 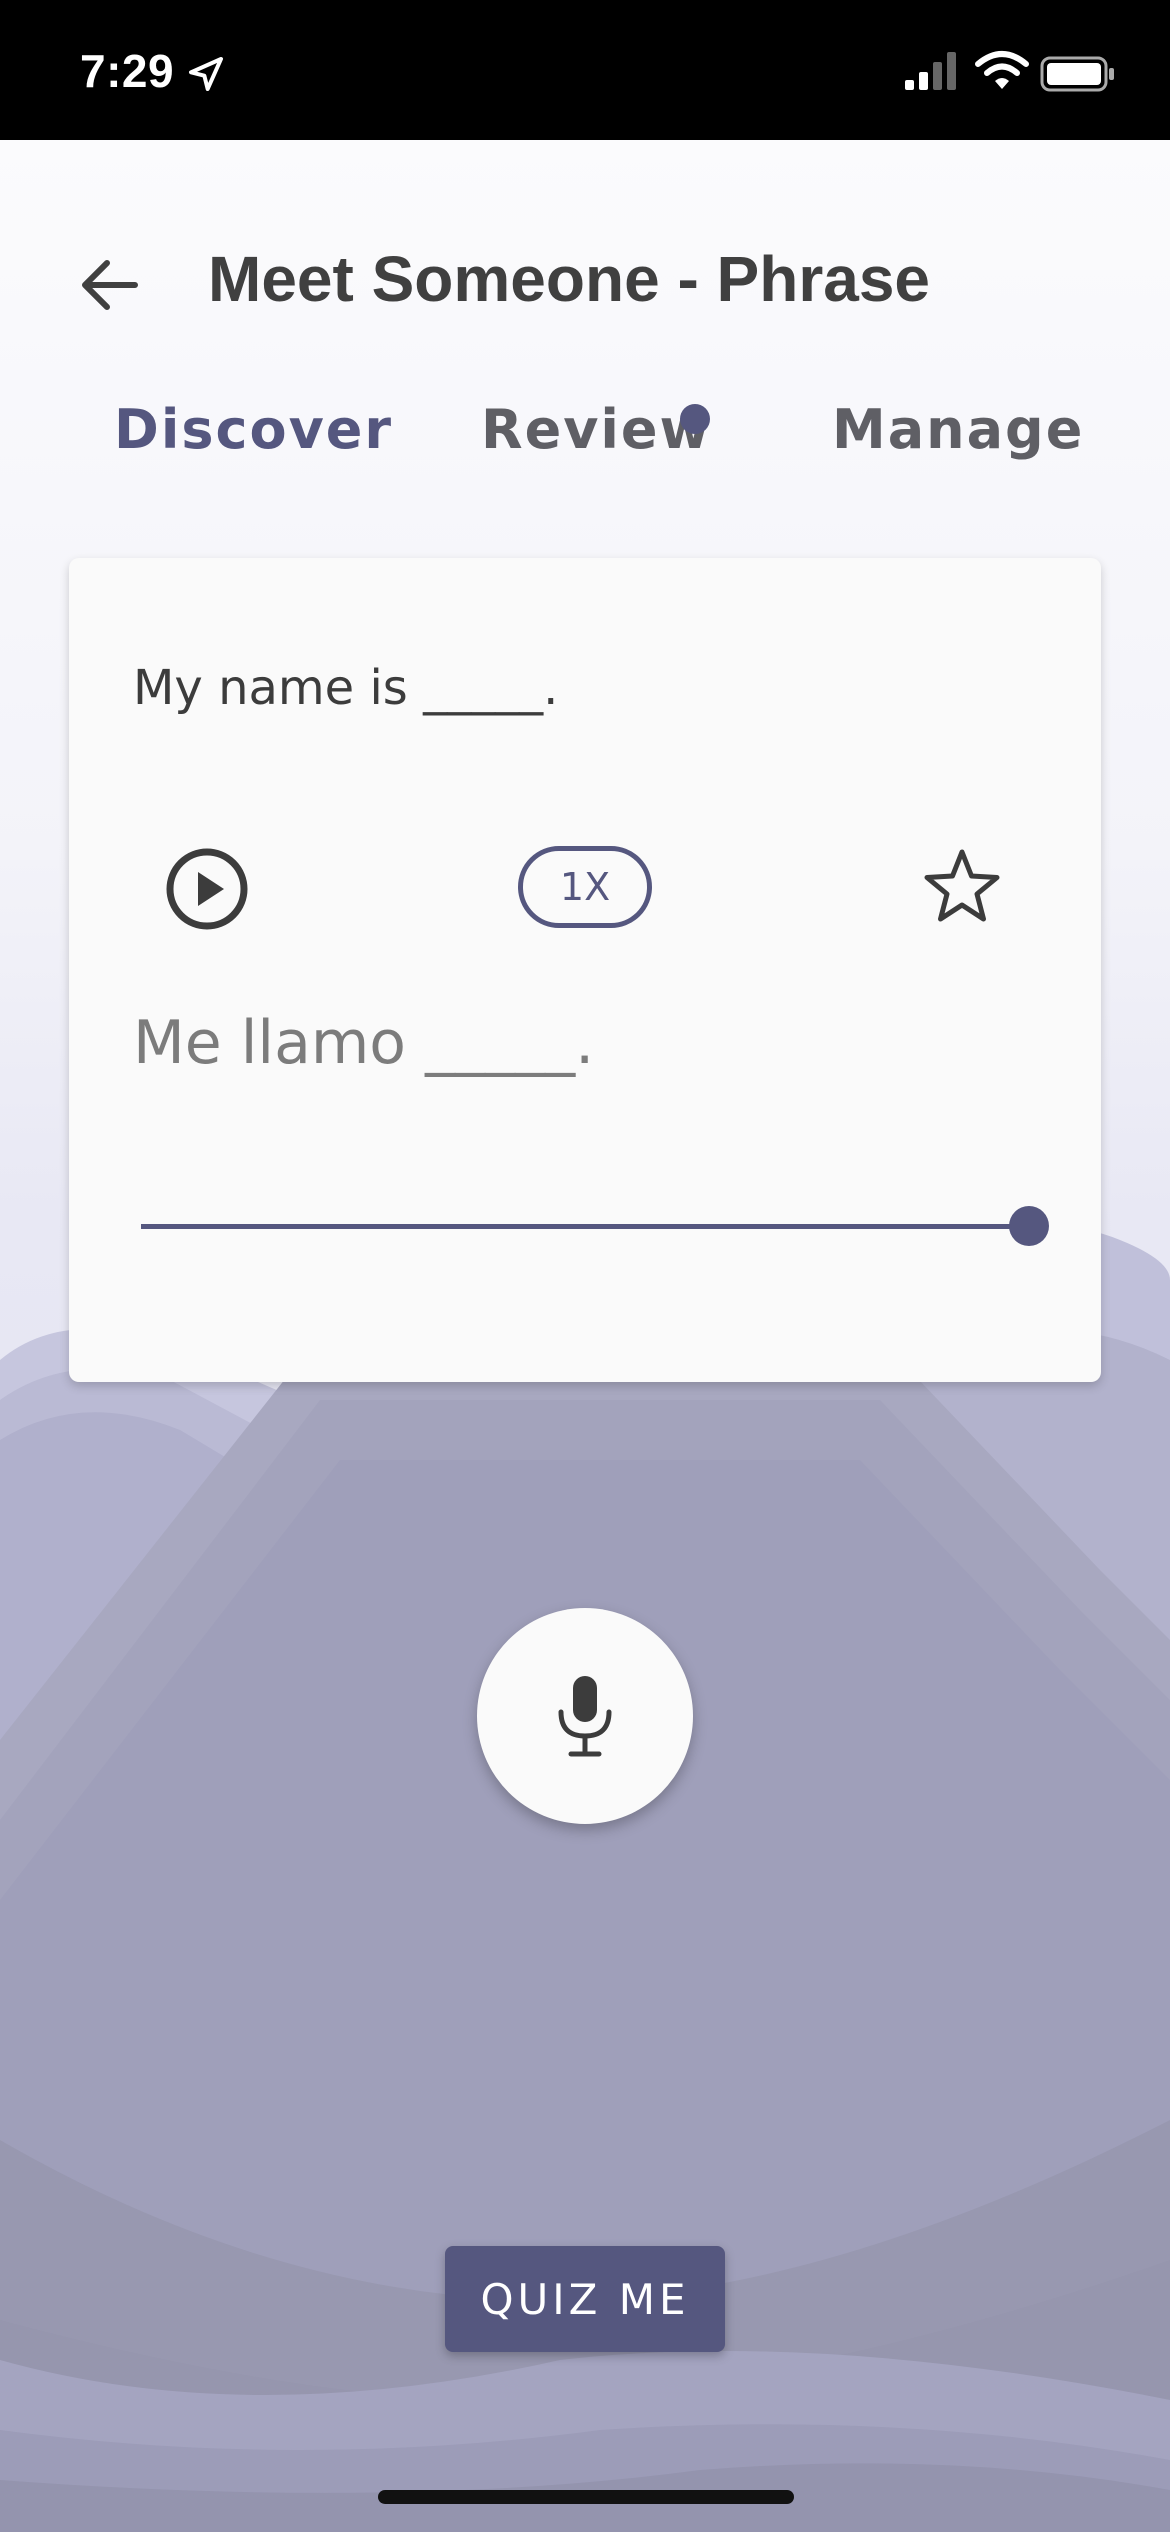 What do you see at coordinates (253, 429) in the screenshot?
I see `tab-discover: Discover` at bounding box center [253, 429].